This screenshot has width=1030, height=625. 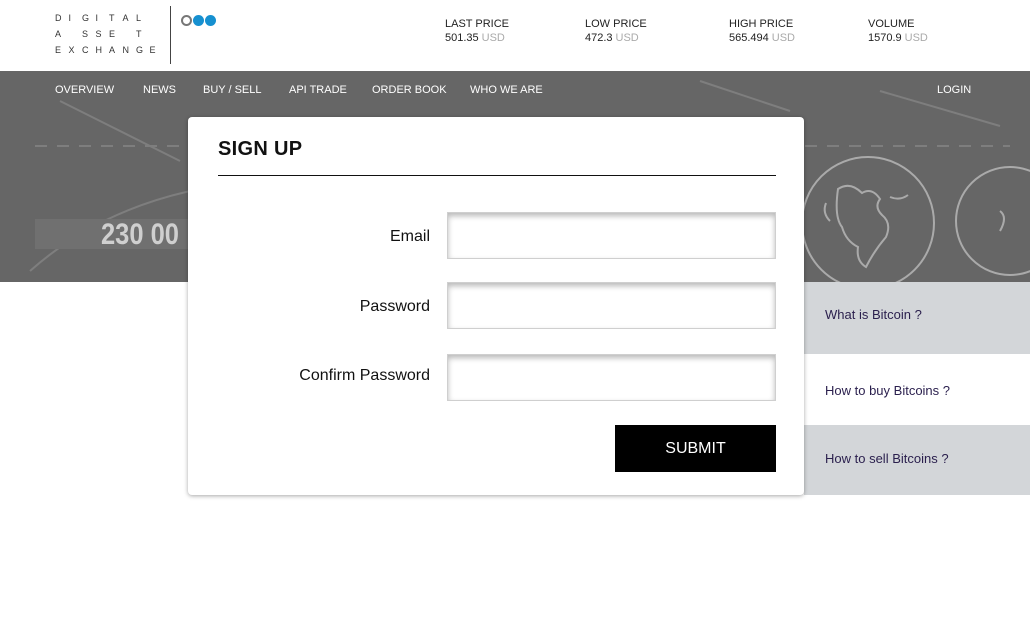 What do you see at coordinates (616, 31) in the screenshot?
I see `ticker-low-price: LOW PRICE 472.3 USD` at bounding box center [616, 31].